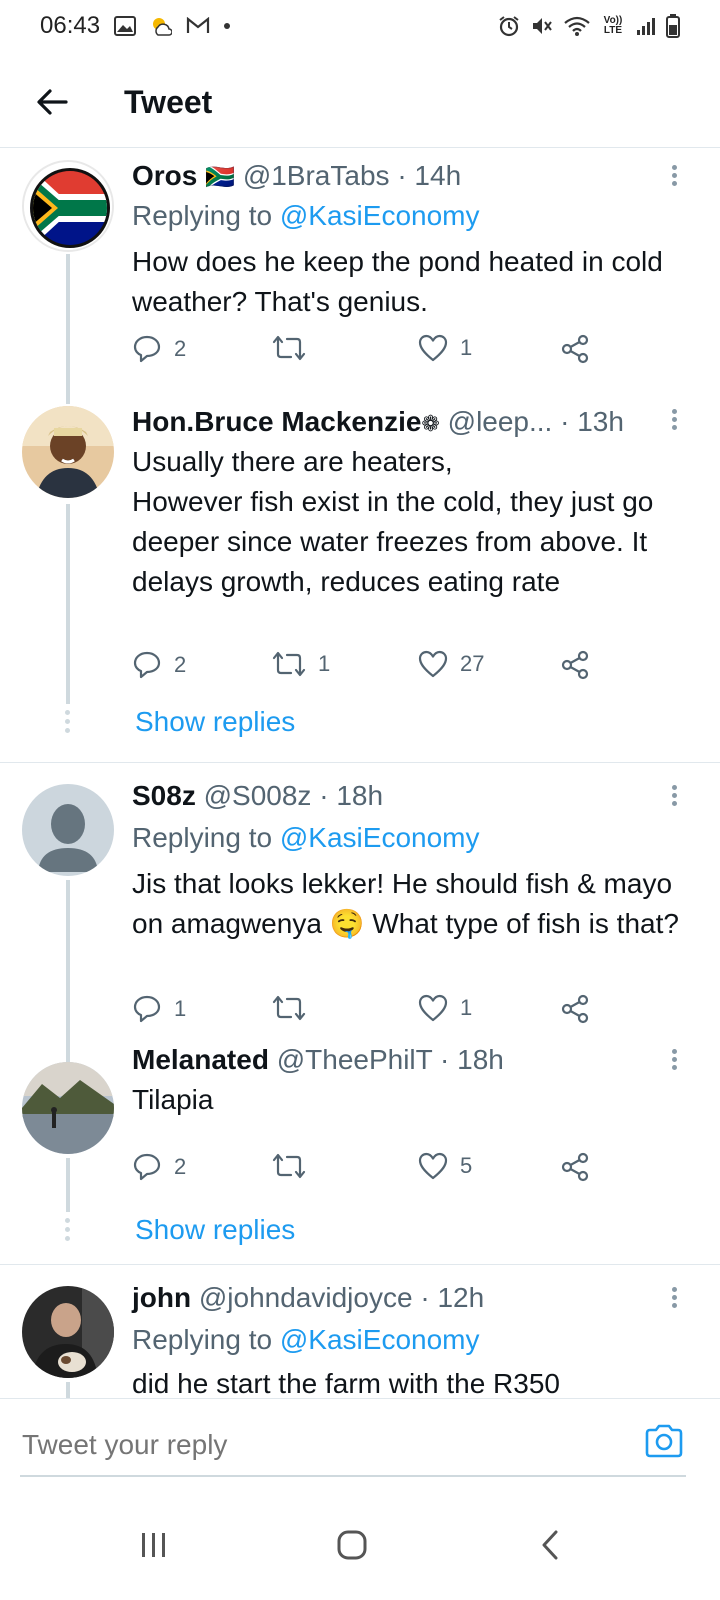 This screenshot has width=720, height=1600. Describe the element at coordinates (646, 26) in the screenshot. I see `signal-icon` at that location.